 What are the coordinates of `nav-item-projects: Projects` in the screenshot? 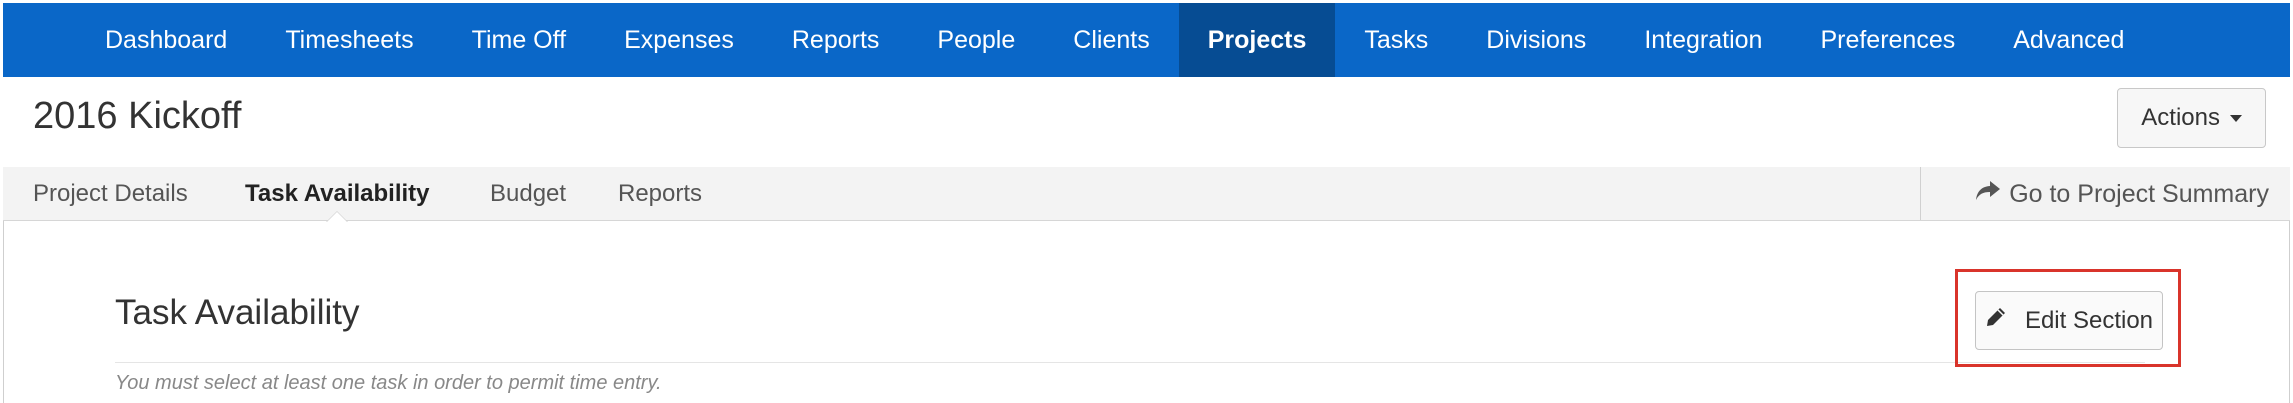 It's located at (1257, 40).